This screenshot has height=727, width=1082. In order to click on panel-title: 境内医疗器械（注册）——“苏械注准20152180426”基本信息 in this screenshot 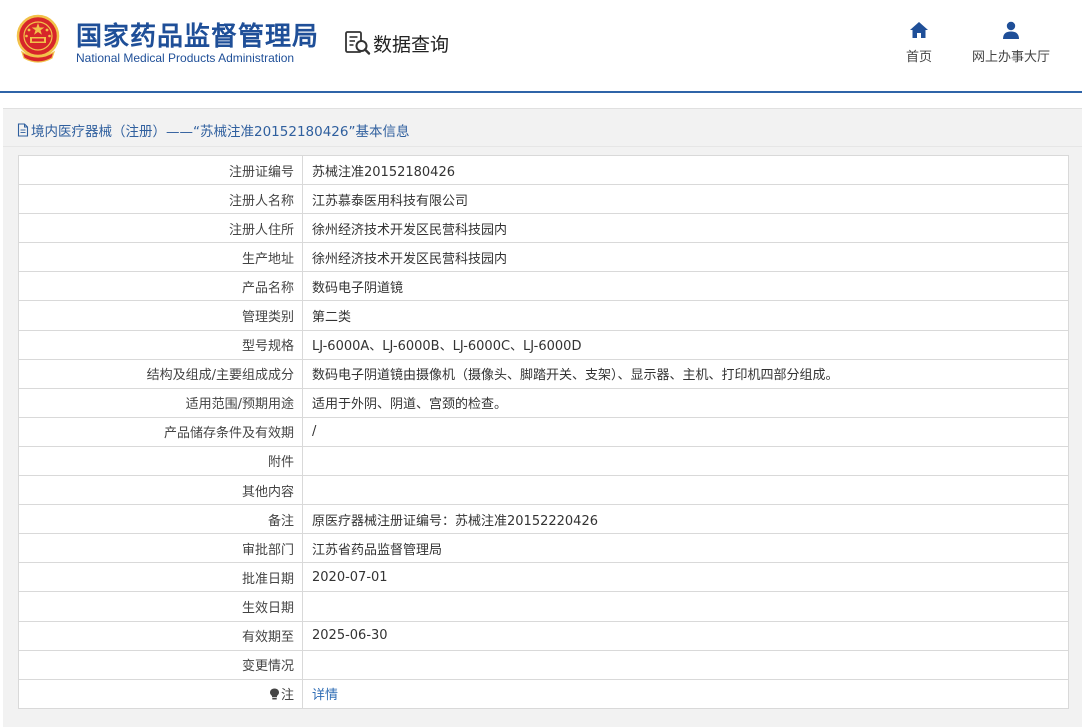, I will do `click(213, 130)`.